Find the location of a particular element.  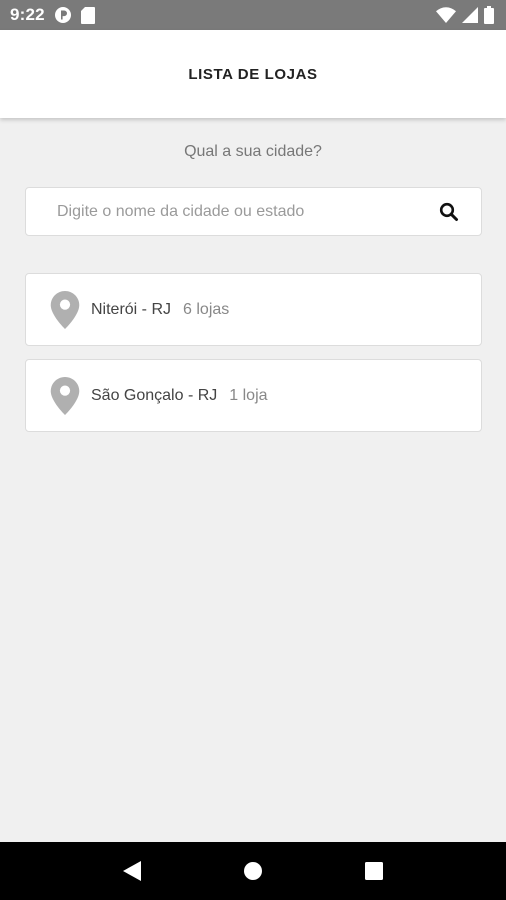

search-icon is located at coordinates (449, 212).